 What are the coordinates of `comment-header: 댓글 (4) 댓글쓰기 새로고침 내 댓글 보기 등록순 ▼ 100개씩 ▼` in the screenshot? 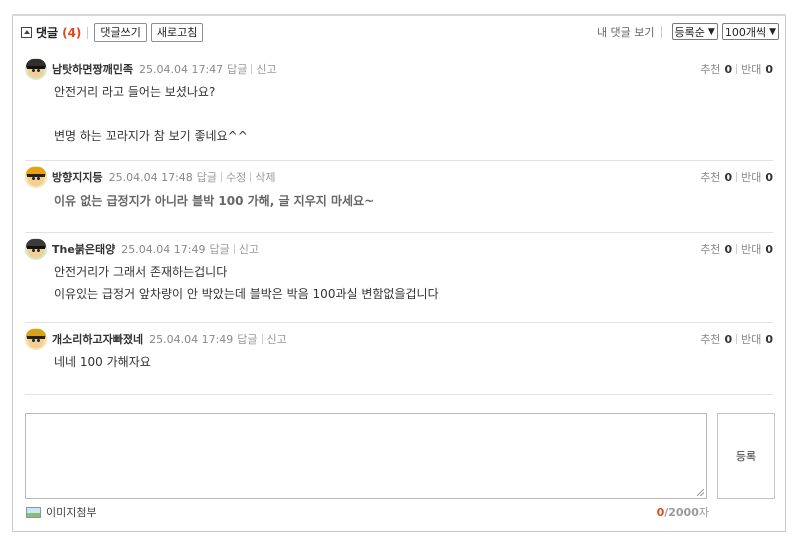 It's located at (399, 32).